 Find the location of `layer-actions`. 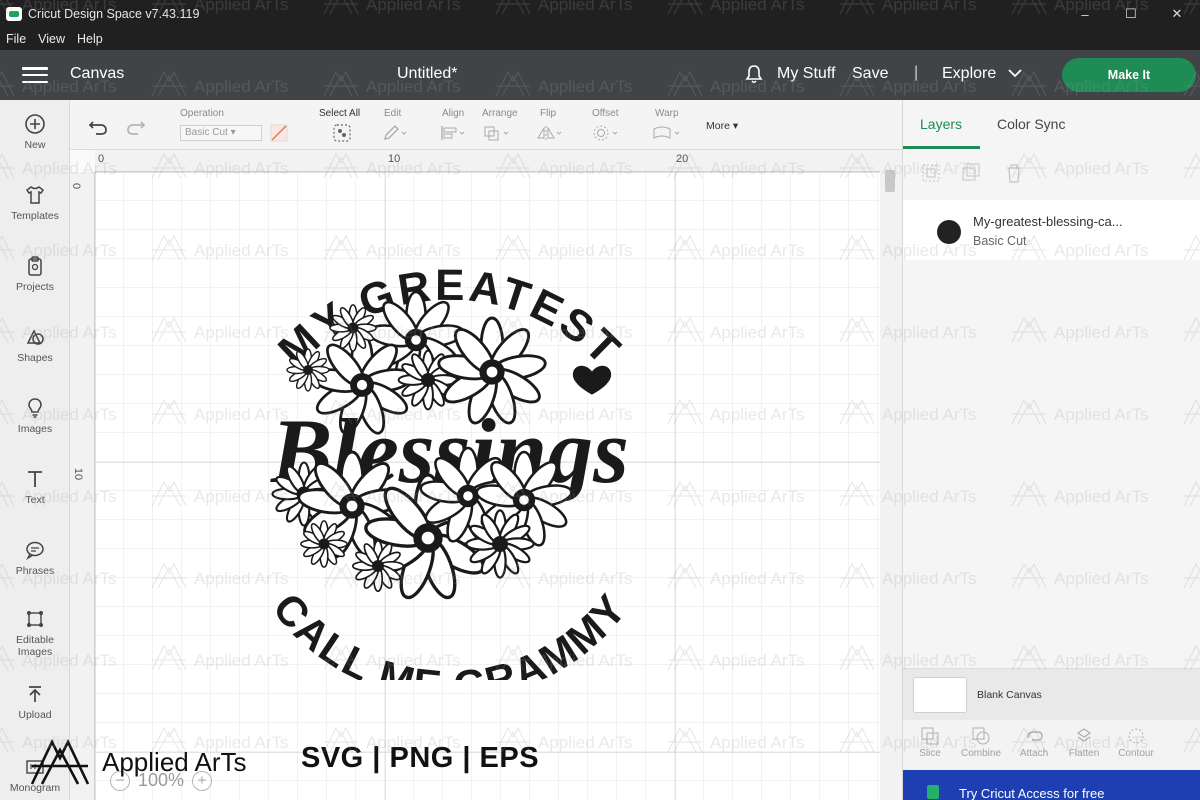

layer-actions is located at coordinates (971, 173).